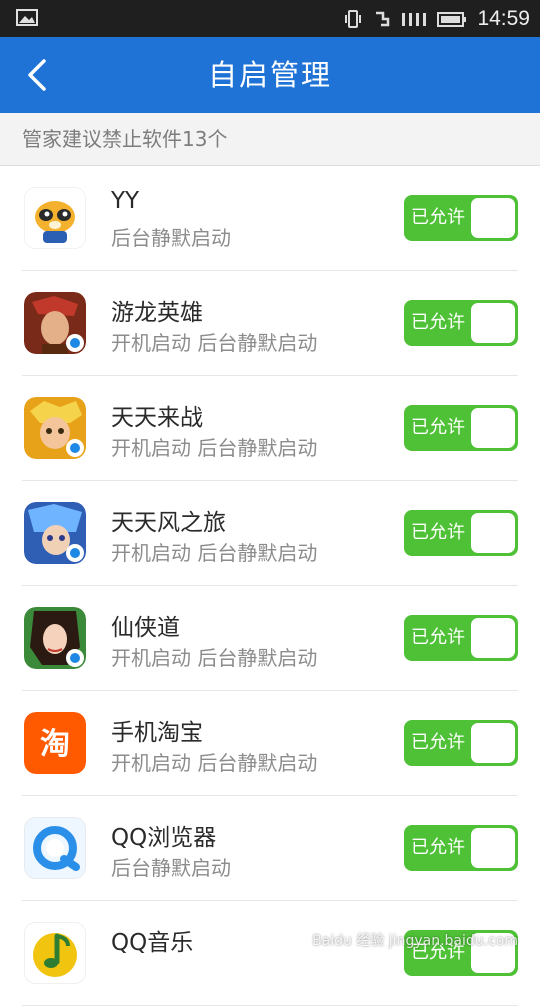  I want to click on list-item: 仙侠道 开机启动 后台静默启动 已允许, so click(270, 638).